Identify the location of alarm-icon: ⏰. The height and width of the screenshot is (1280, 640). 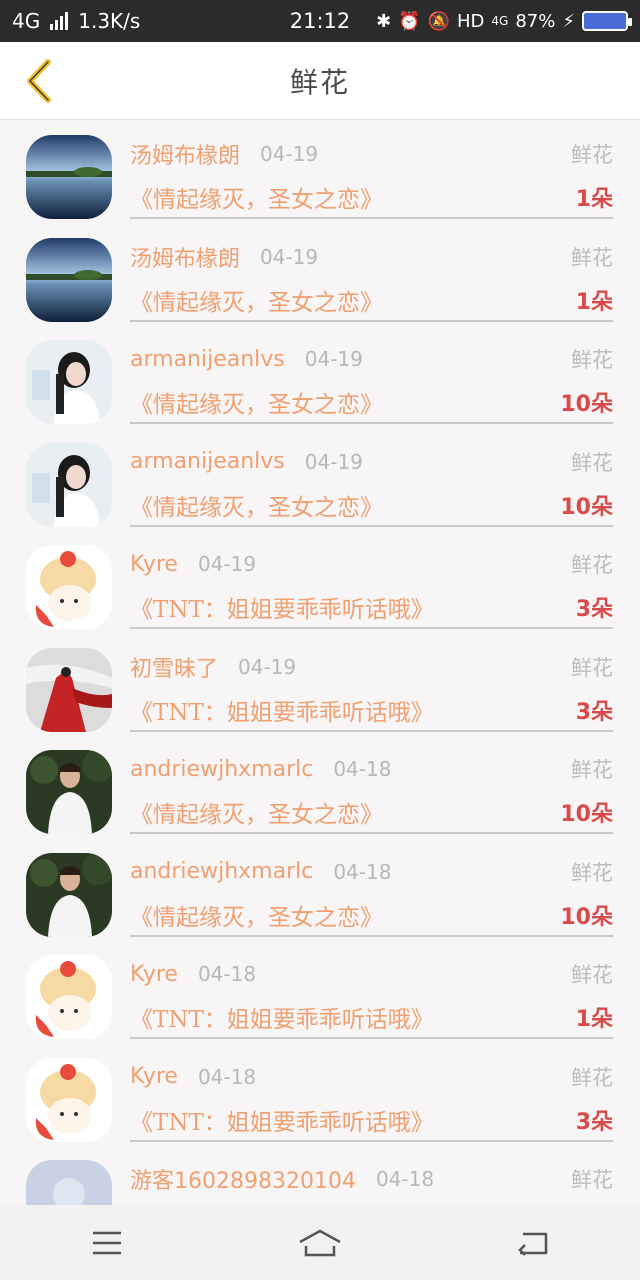
(409, 21).